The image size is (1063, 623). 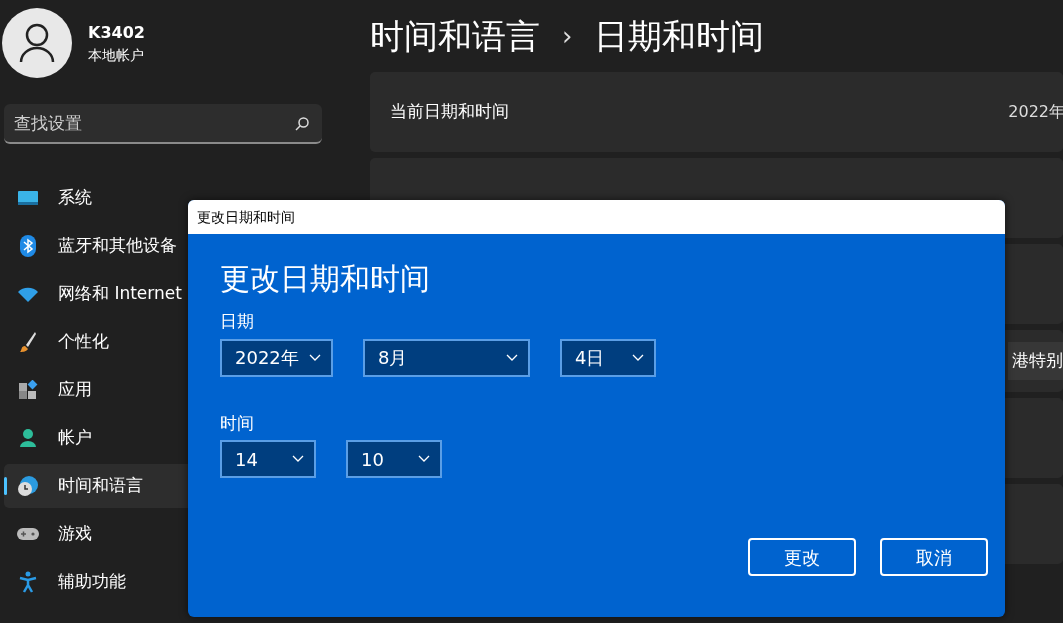 I want to click on brush-icon, so click(x=28, y=342).